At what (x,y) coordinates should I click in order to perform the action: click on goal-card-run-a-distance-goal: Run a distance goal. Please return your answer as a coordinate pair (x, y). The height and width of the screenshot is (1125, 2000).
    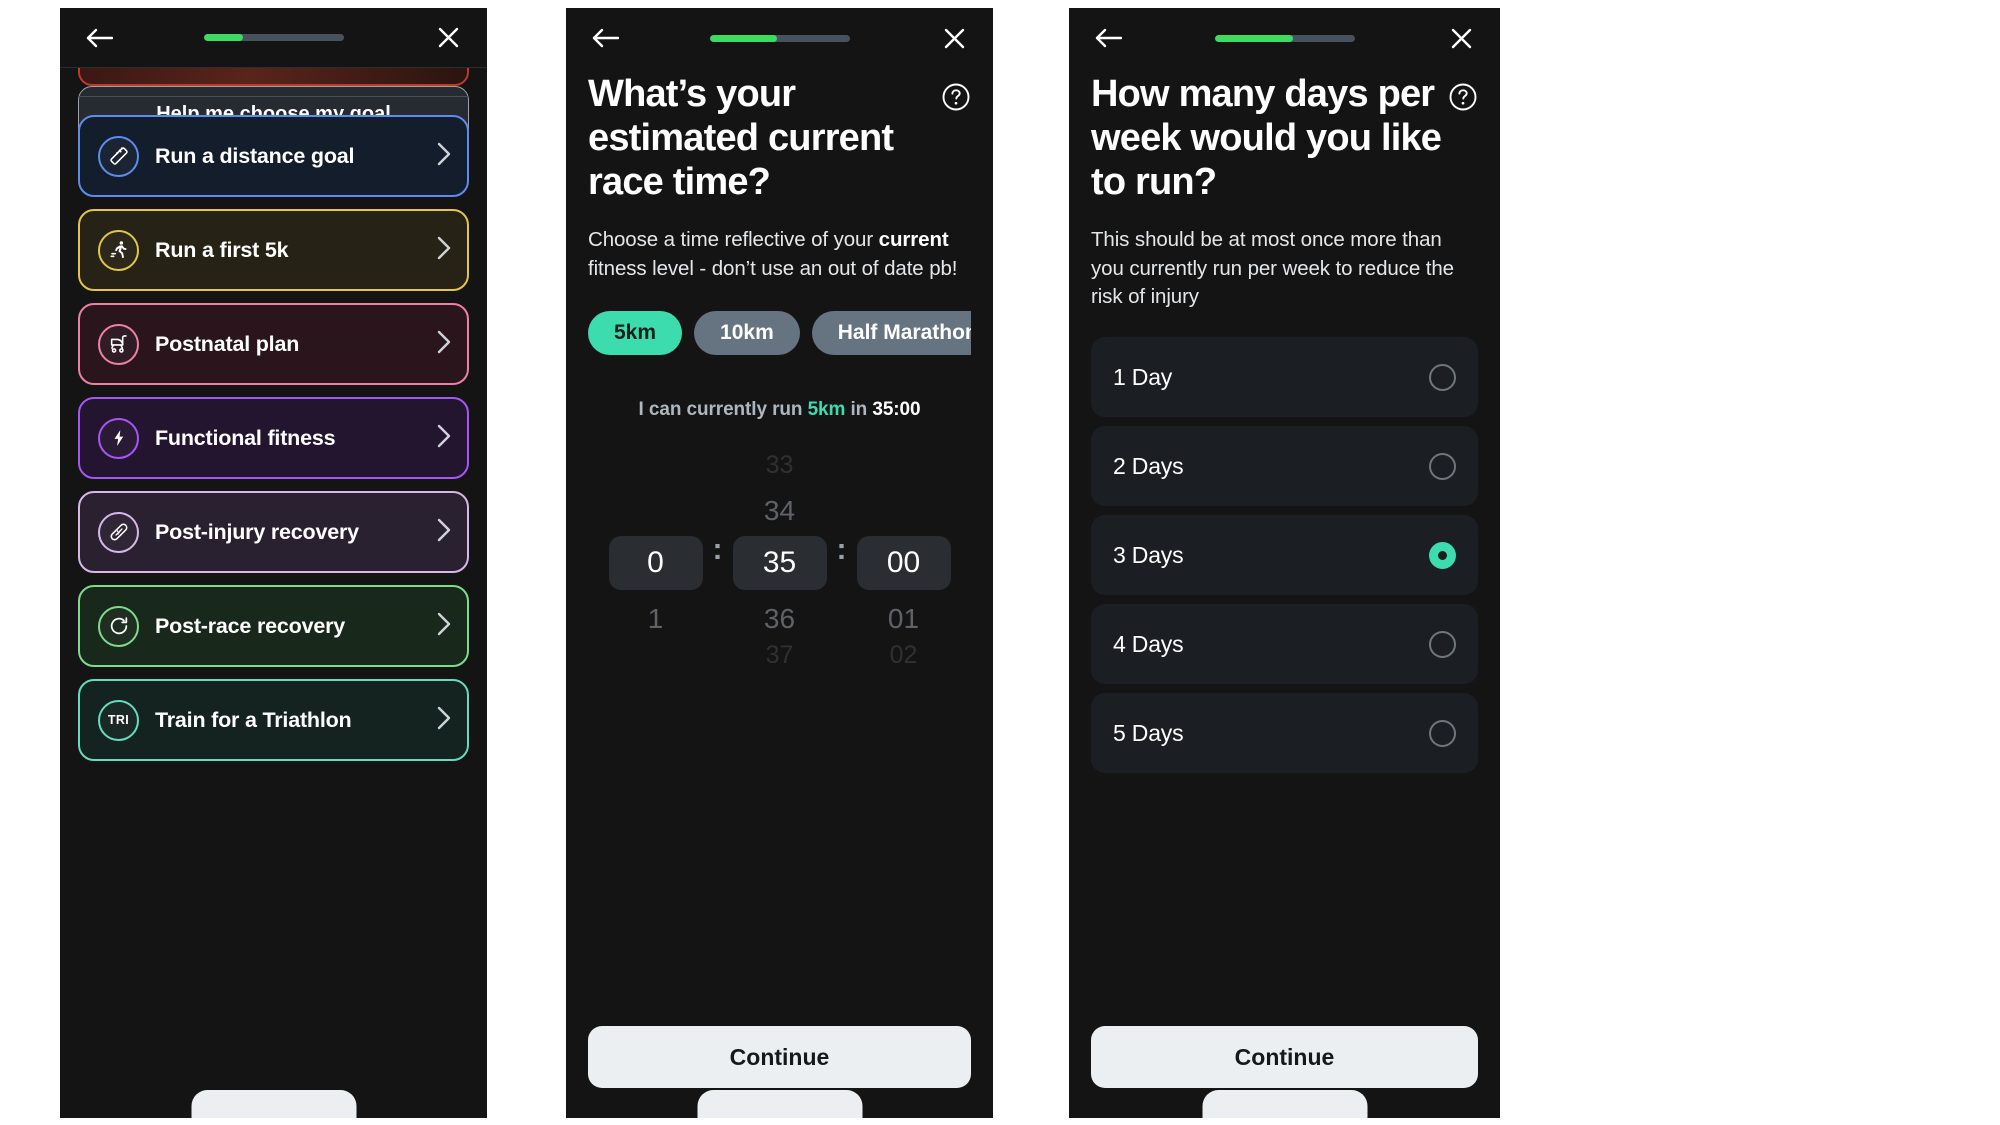
    Looking at the image, I should click on (273, 156).